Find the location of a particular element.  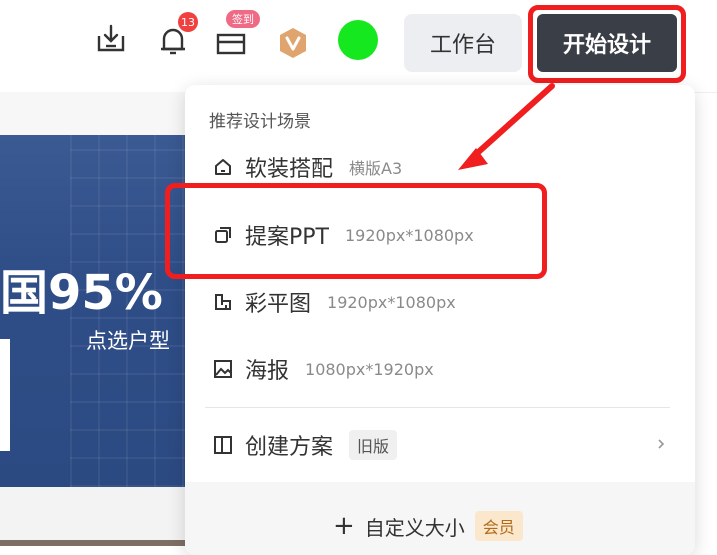

menu-item-label: 海报 is located at coordinates (267, 371).